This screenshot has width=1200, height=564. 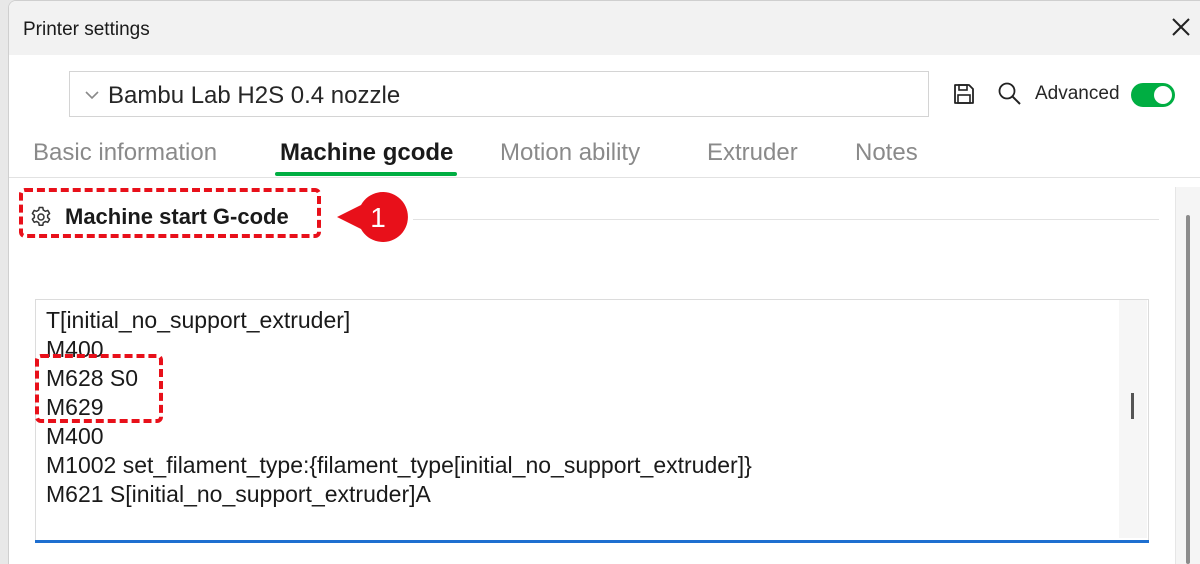 I want to click on editor-scrollbar-thumb, so click(x=1132, y=406).